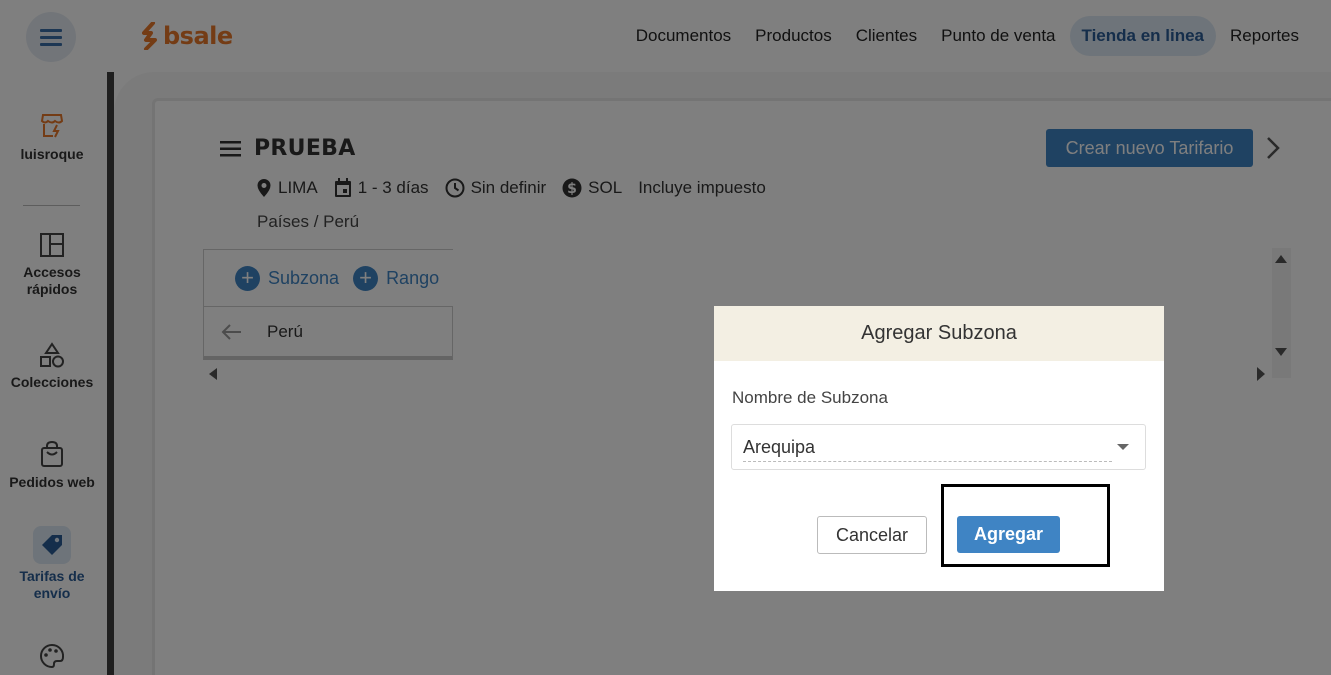 The width and height of the screenshot is (1331, 675). Describe the element at coordinates (938, 447) in the screenshot. I see `subzone-name-select: Arequipa` at that location.